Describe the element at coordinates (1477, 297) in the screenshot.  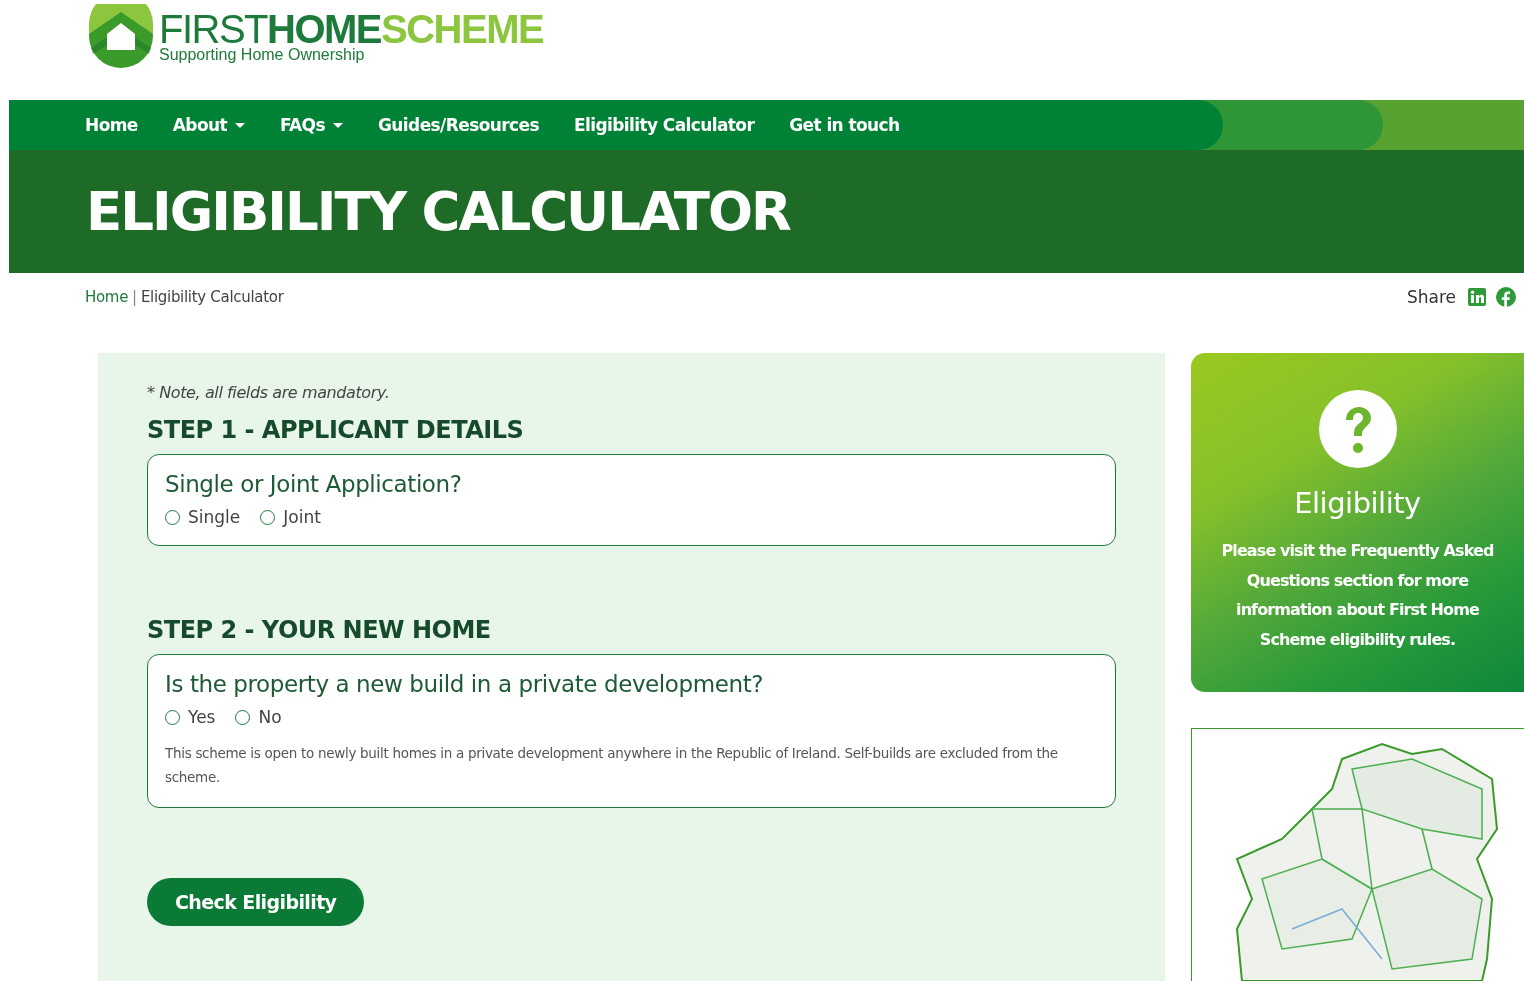
I see `linkedin-icon` at that location.